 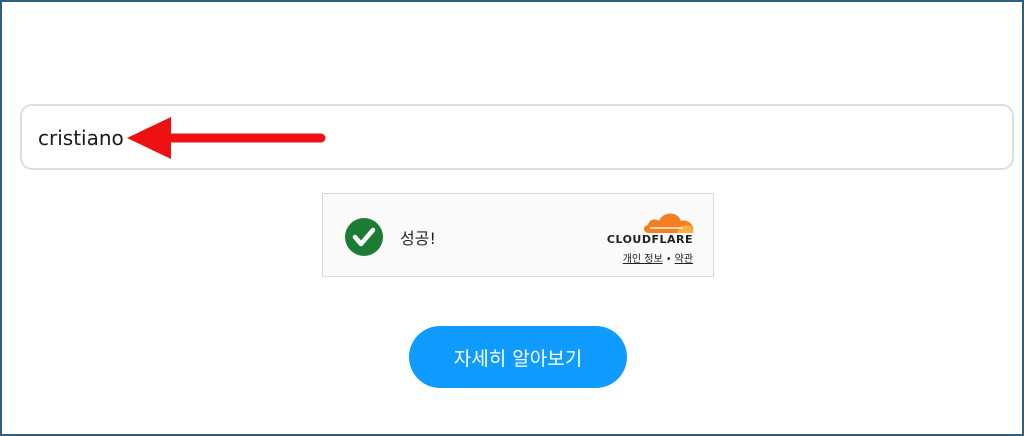 What do you see at coordinates (668, 223) in the screenshot?
I see `cloudflare-cloud-icon` at bounding box center [668, 223].